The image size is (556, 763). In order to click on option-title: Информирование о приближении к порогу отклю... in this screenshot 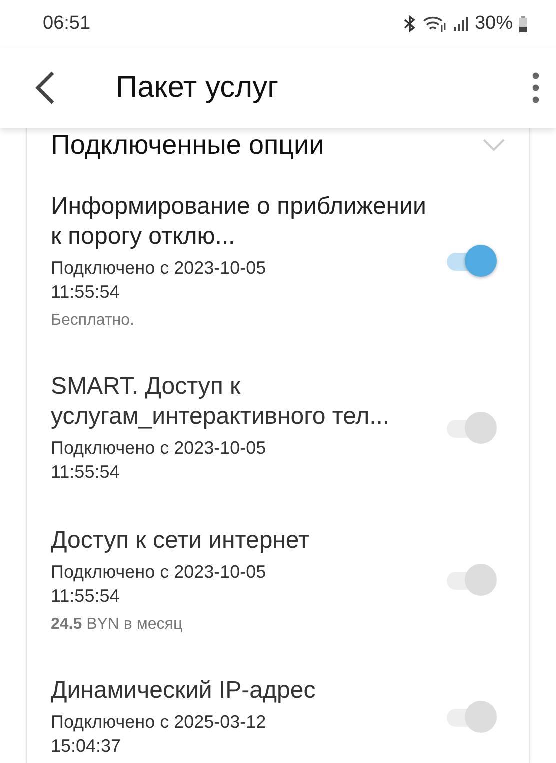, I will do `click(239, 222)`.